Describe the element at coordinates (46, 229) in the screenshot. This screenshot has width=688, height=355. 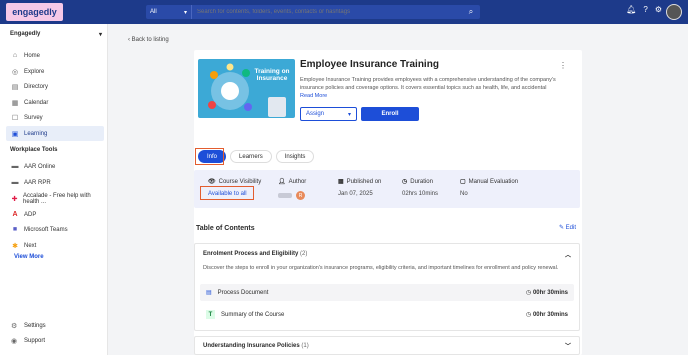
I see `tool-label: Microsoft Teams` at that location.